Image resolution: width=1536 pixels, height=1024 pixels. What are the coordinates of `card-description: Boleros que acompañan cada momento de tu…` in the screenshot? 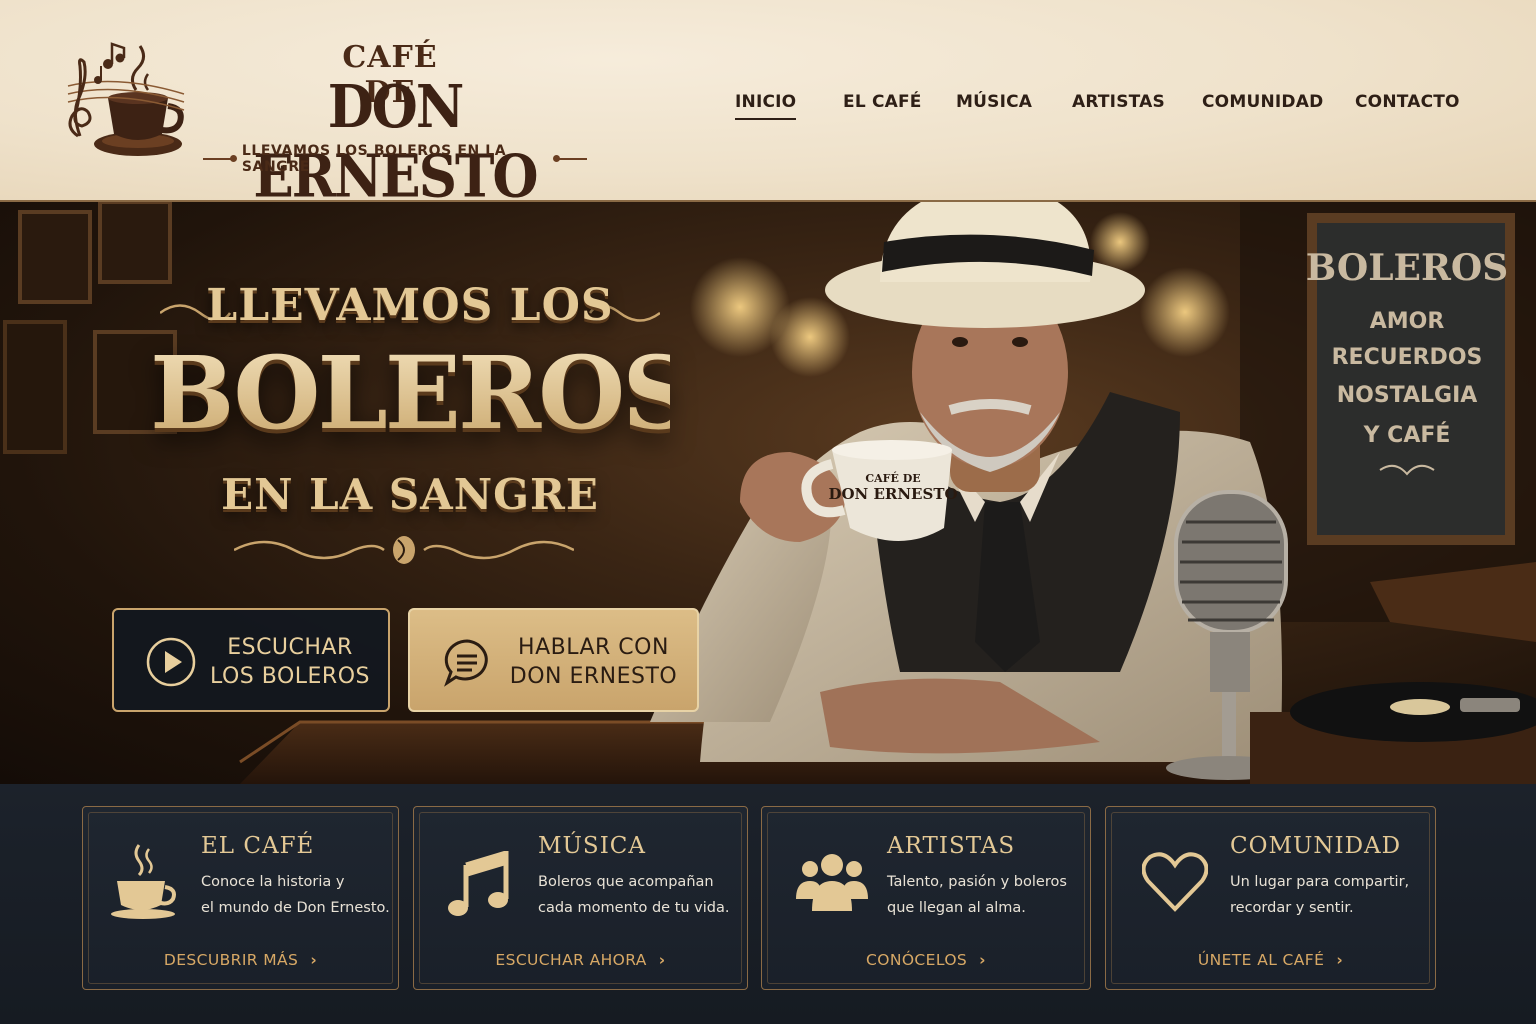 It's located at (633, 895).